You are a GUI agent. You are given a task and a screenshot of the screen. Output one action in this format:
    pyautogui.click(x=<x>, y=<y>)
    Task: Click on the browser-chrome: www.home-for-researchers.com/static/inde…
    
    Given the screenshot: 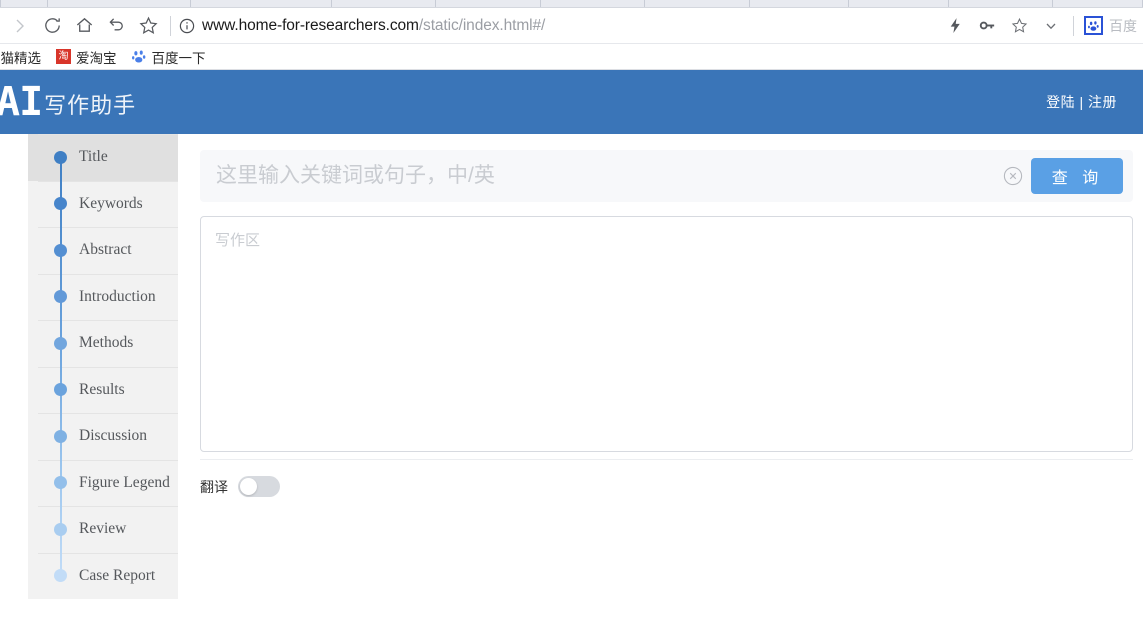 What is the action you would take?
    pyautogui.click(x=571, y=35)
    